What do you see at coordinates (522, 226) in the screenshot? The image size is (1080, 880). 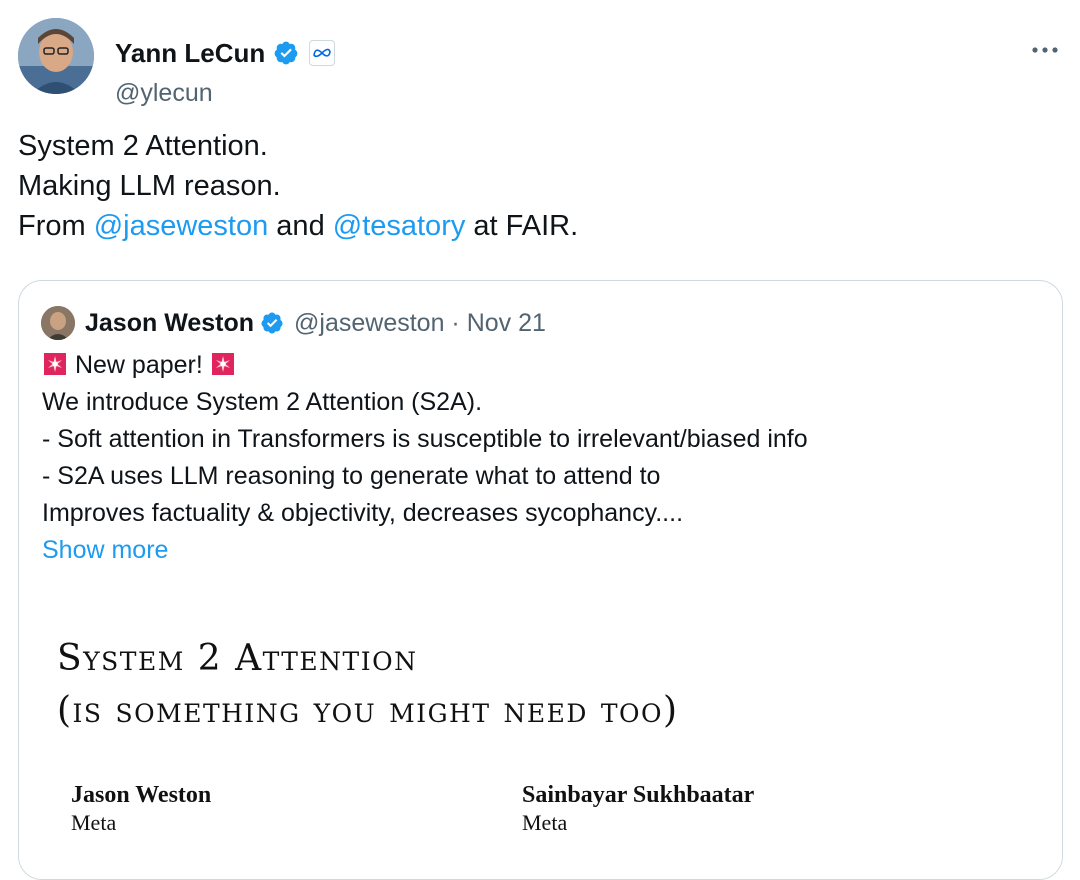 I see `text-at-fair: at FAIR.` at bounding box center [522, 226].